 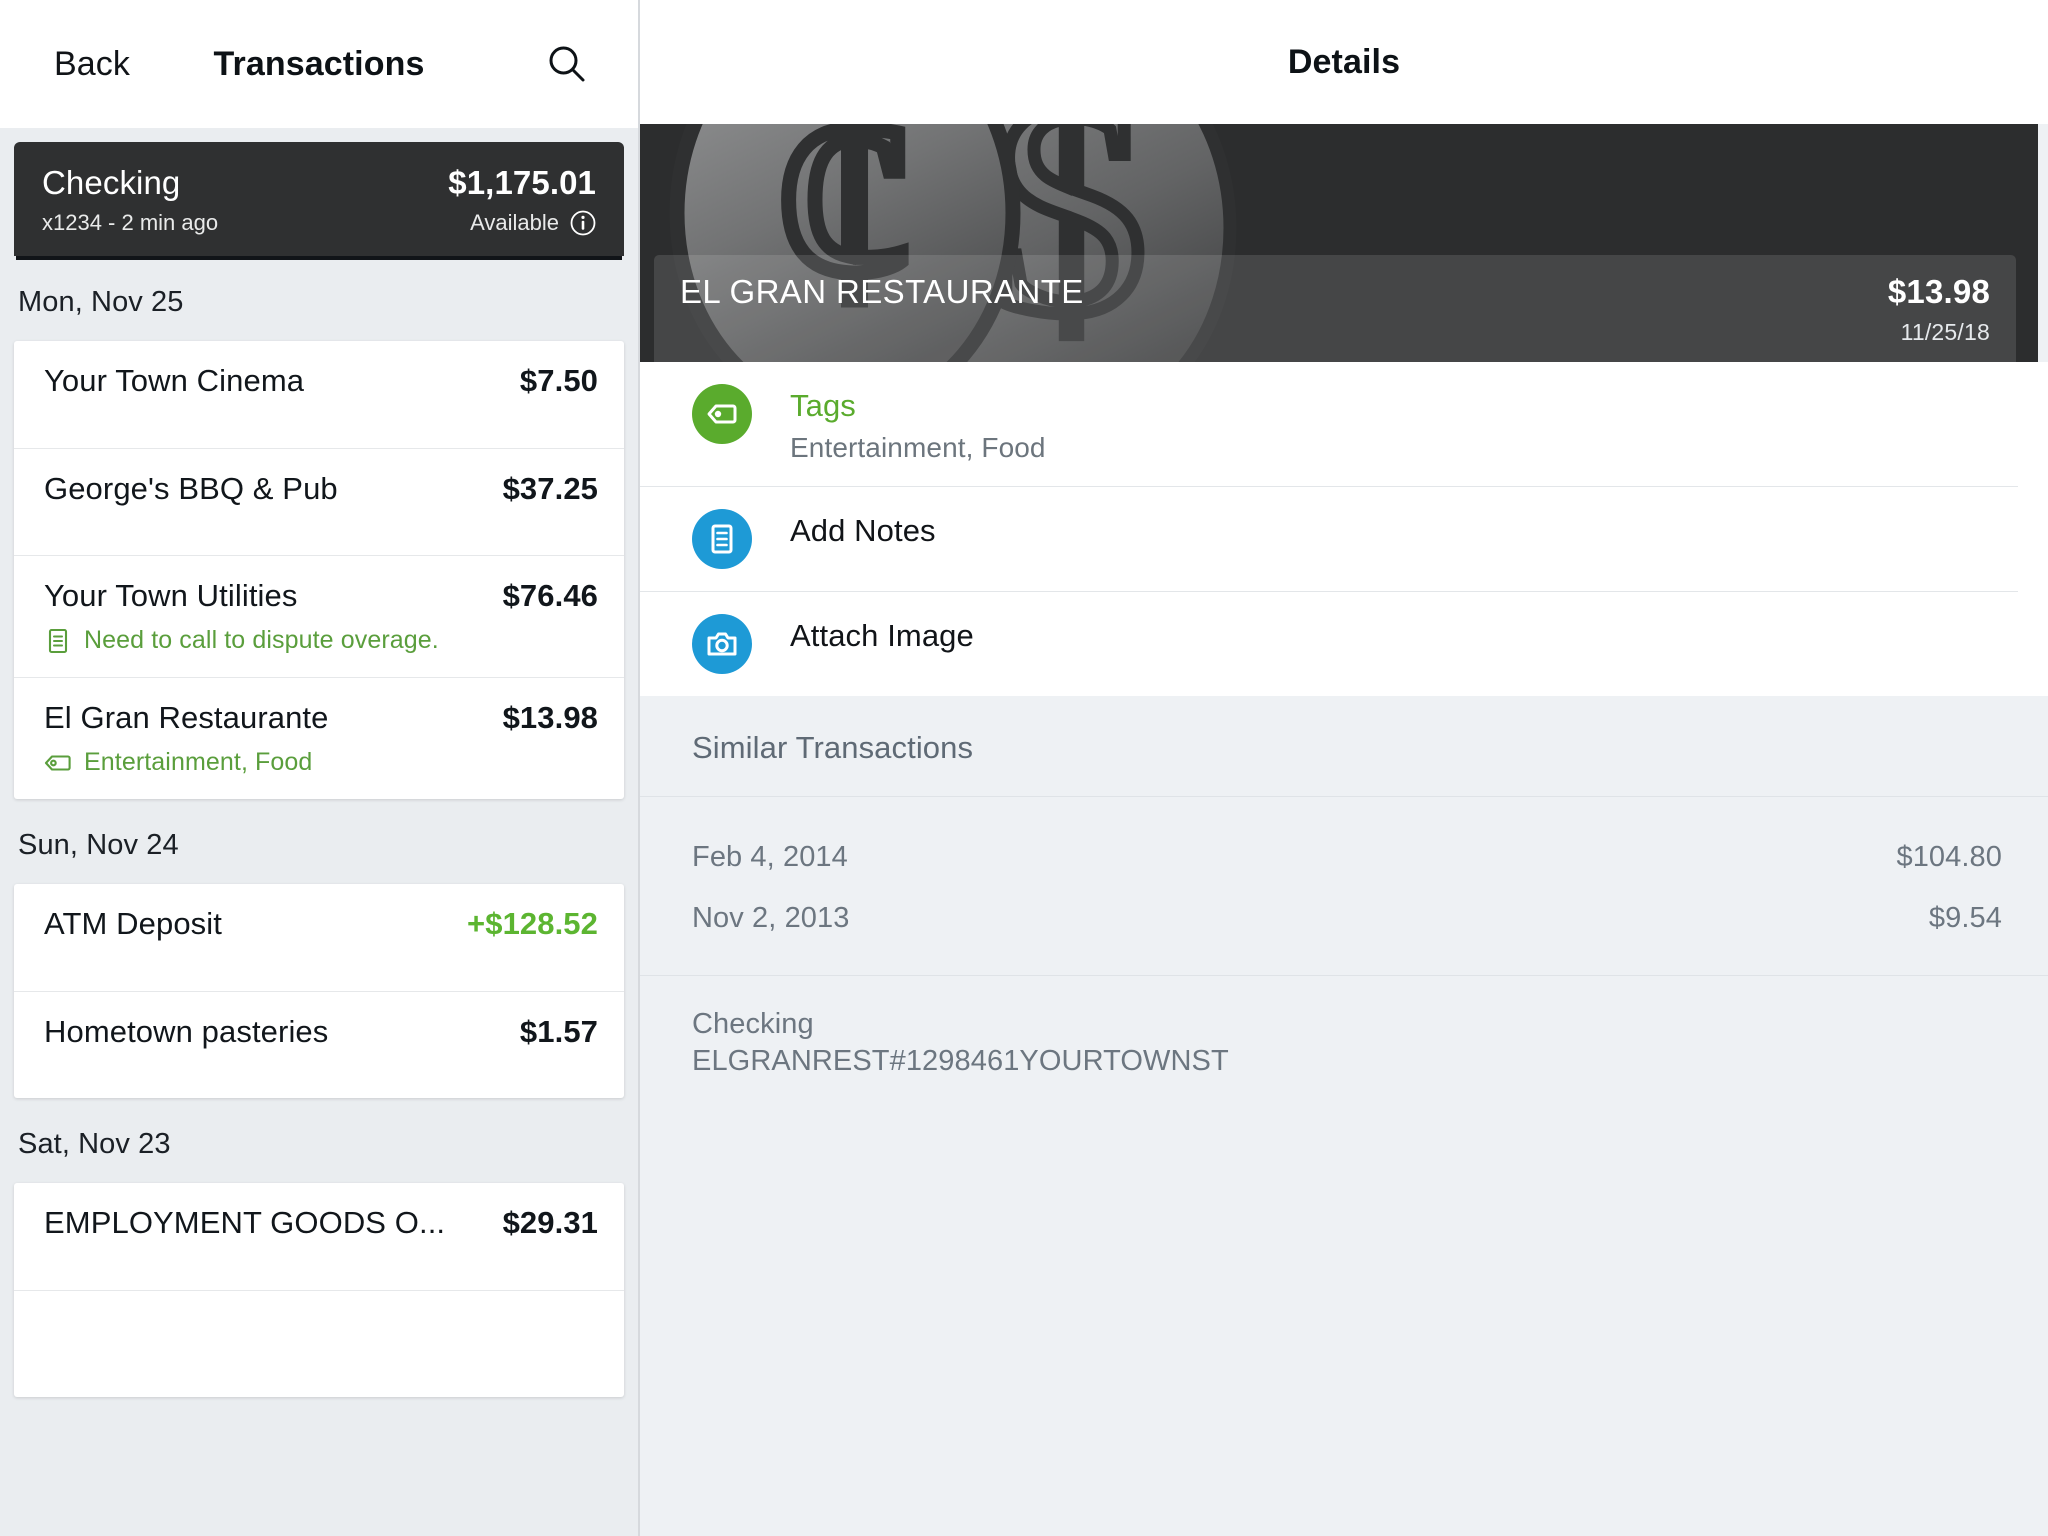 I want to click on similar-transaction-amount: $9.54, so click(x=1965, y=918).